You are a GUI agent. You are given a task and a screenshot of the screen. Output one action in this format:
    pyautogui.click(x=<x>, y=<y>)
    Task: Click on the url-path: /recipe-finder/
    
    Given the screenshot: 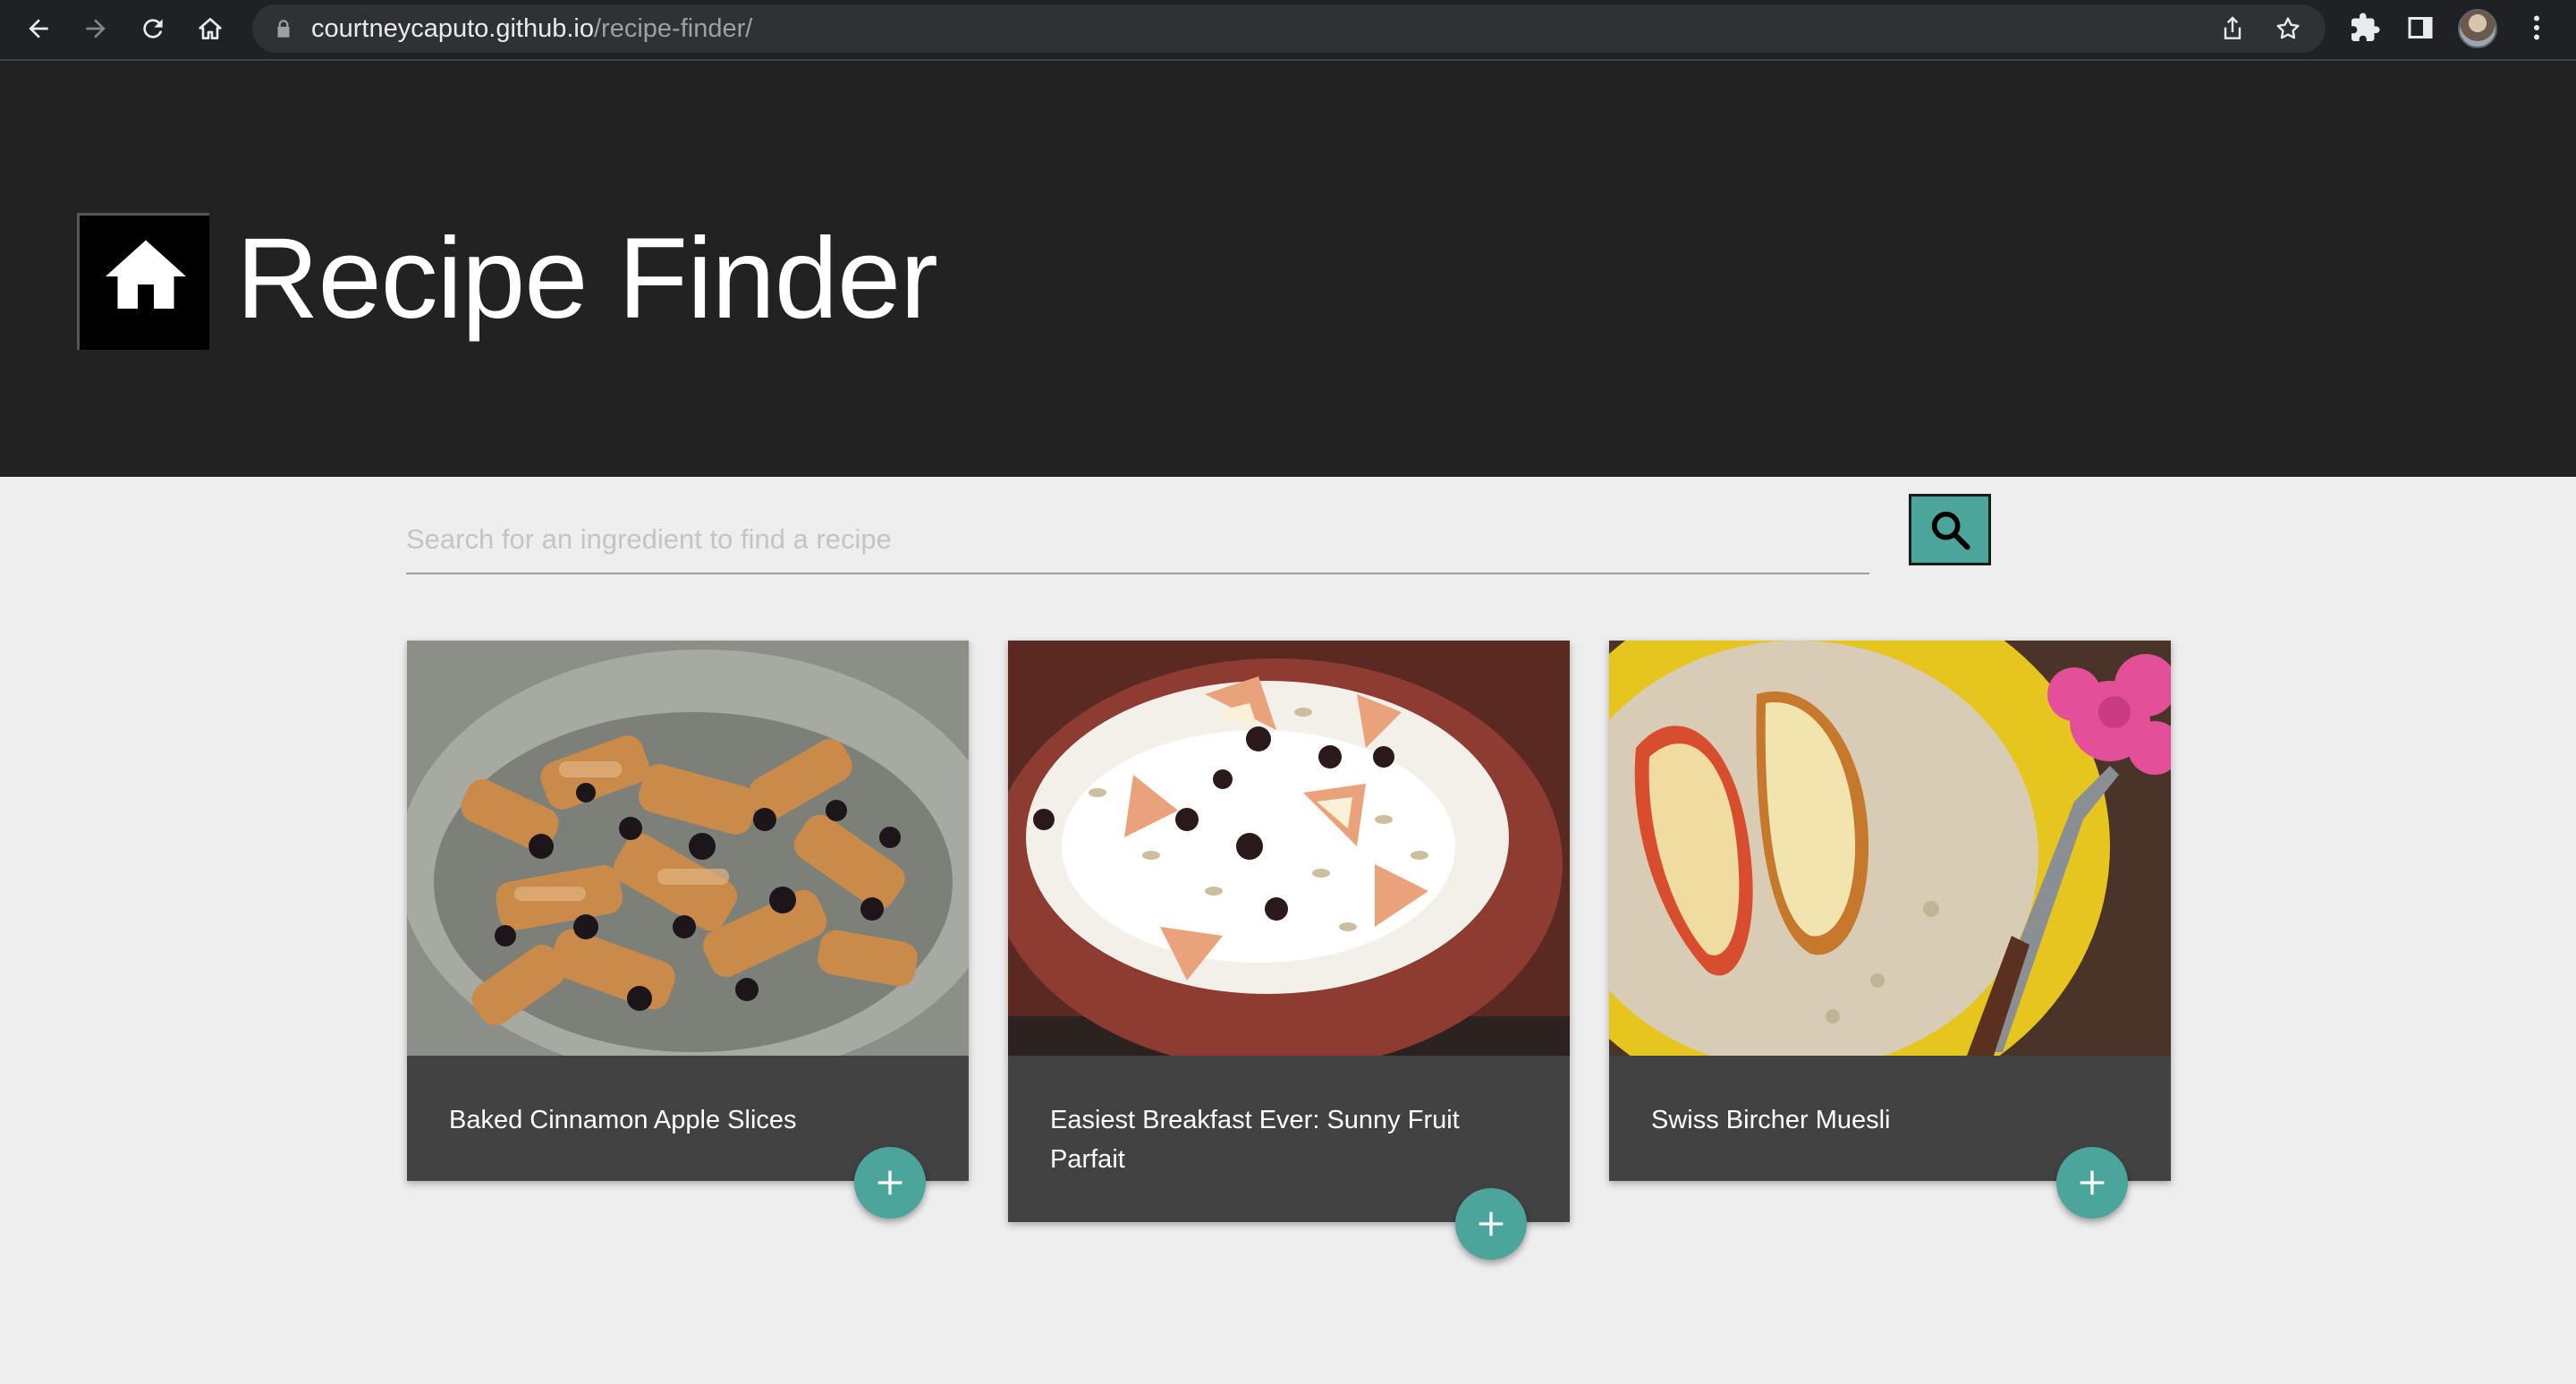 What is the action you would take?
    pyautogui.click(x=673, y=29)
    